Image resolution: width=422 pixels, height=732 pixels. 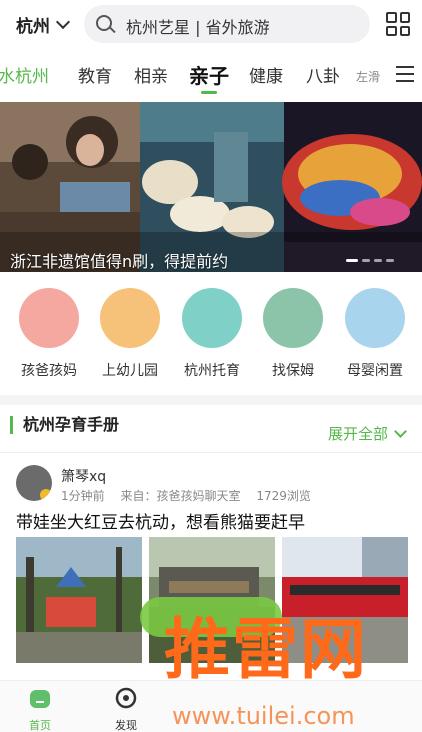 I want to click on quick-link-kindergarten: 上幼儿园, so click(x=130, y=334).